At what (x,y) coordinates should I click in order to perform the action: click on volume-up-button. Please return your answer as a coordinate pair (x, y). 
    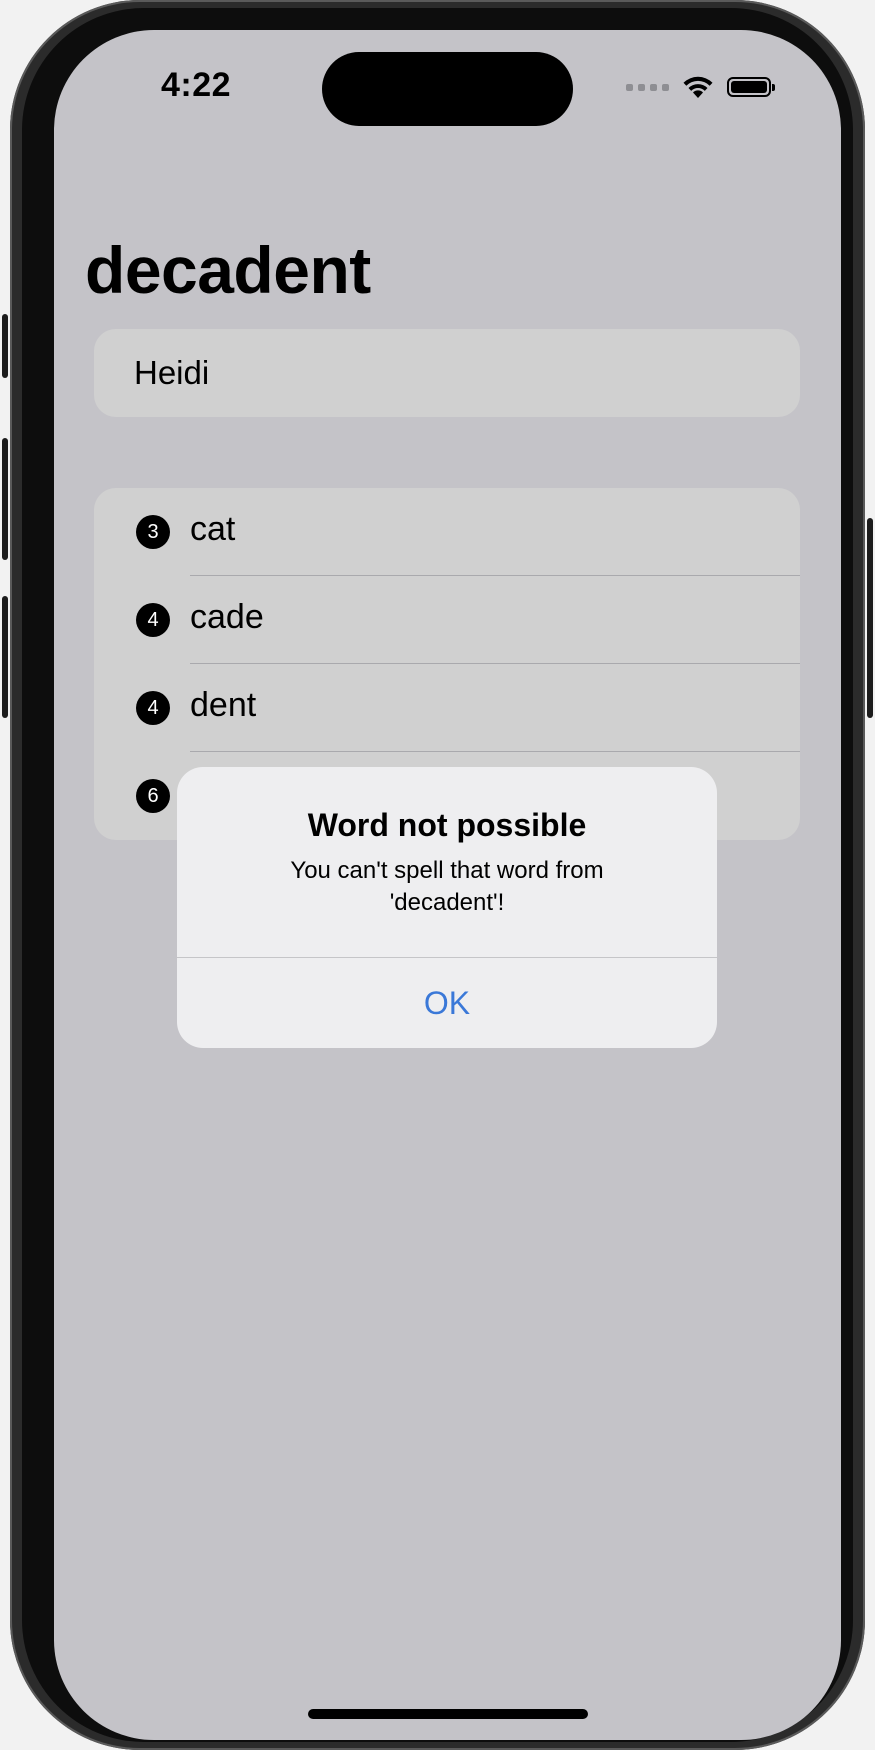
    Looking at the image, I should click on (5, 499).